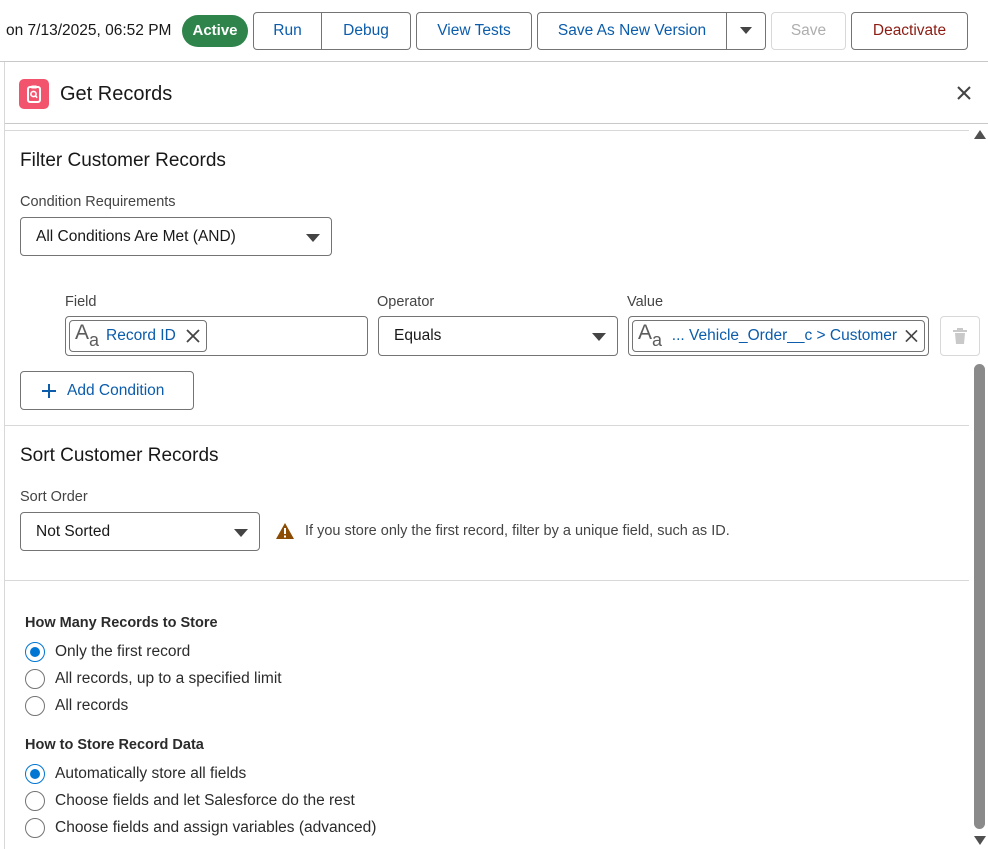 The height and width of the screenshot is (849, 988). Describe the element at coordinates (498, 336) in the screenshot. I see `operator-select: Equals` at that location.